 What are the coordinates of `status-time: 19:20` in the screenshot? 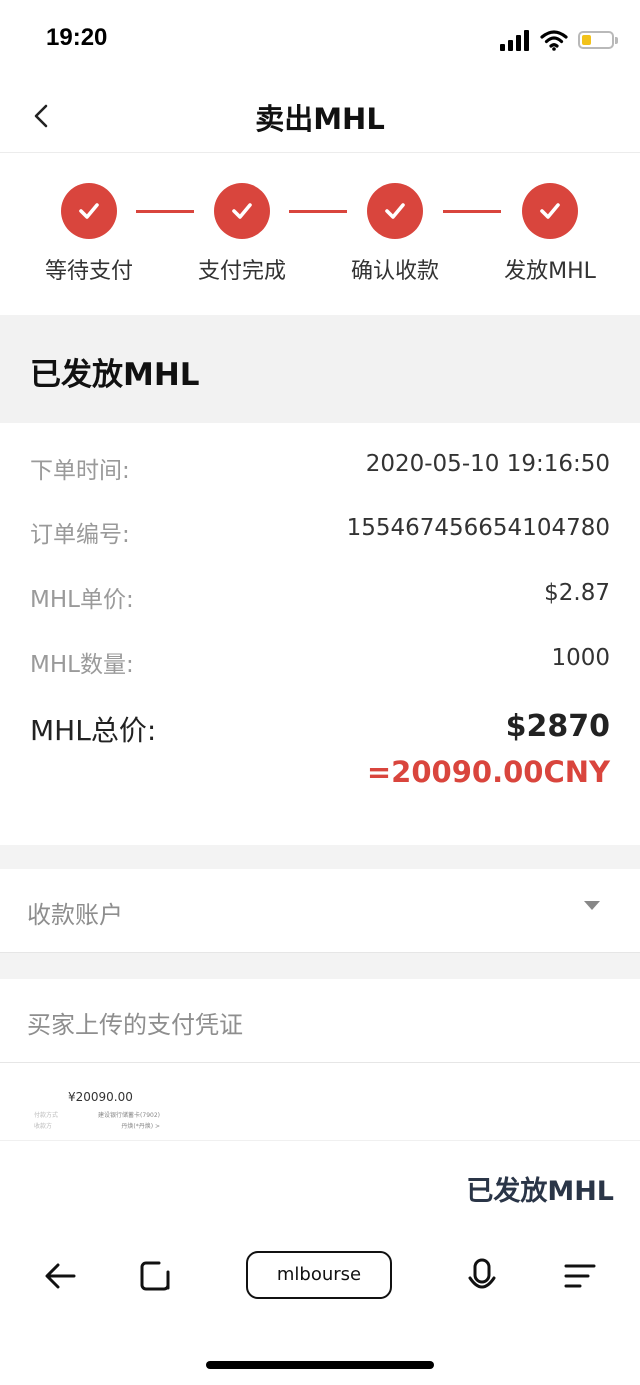 It's located at (77, 37).